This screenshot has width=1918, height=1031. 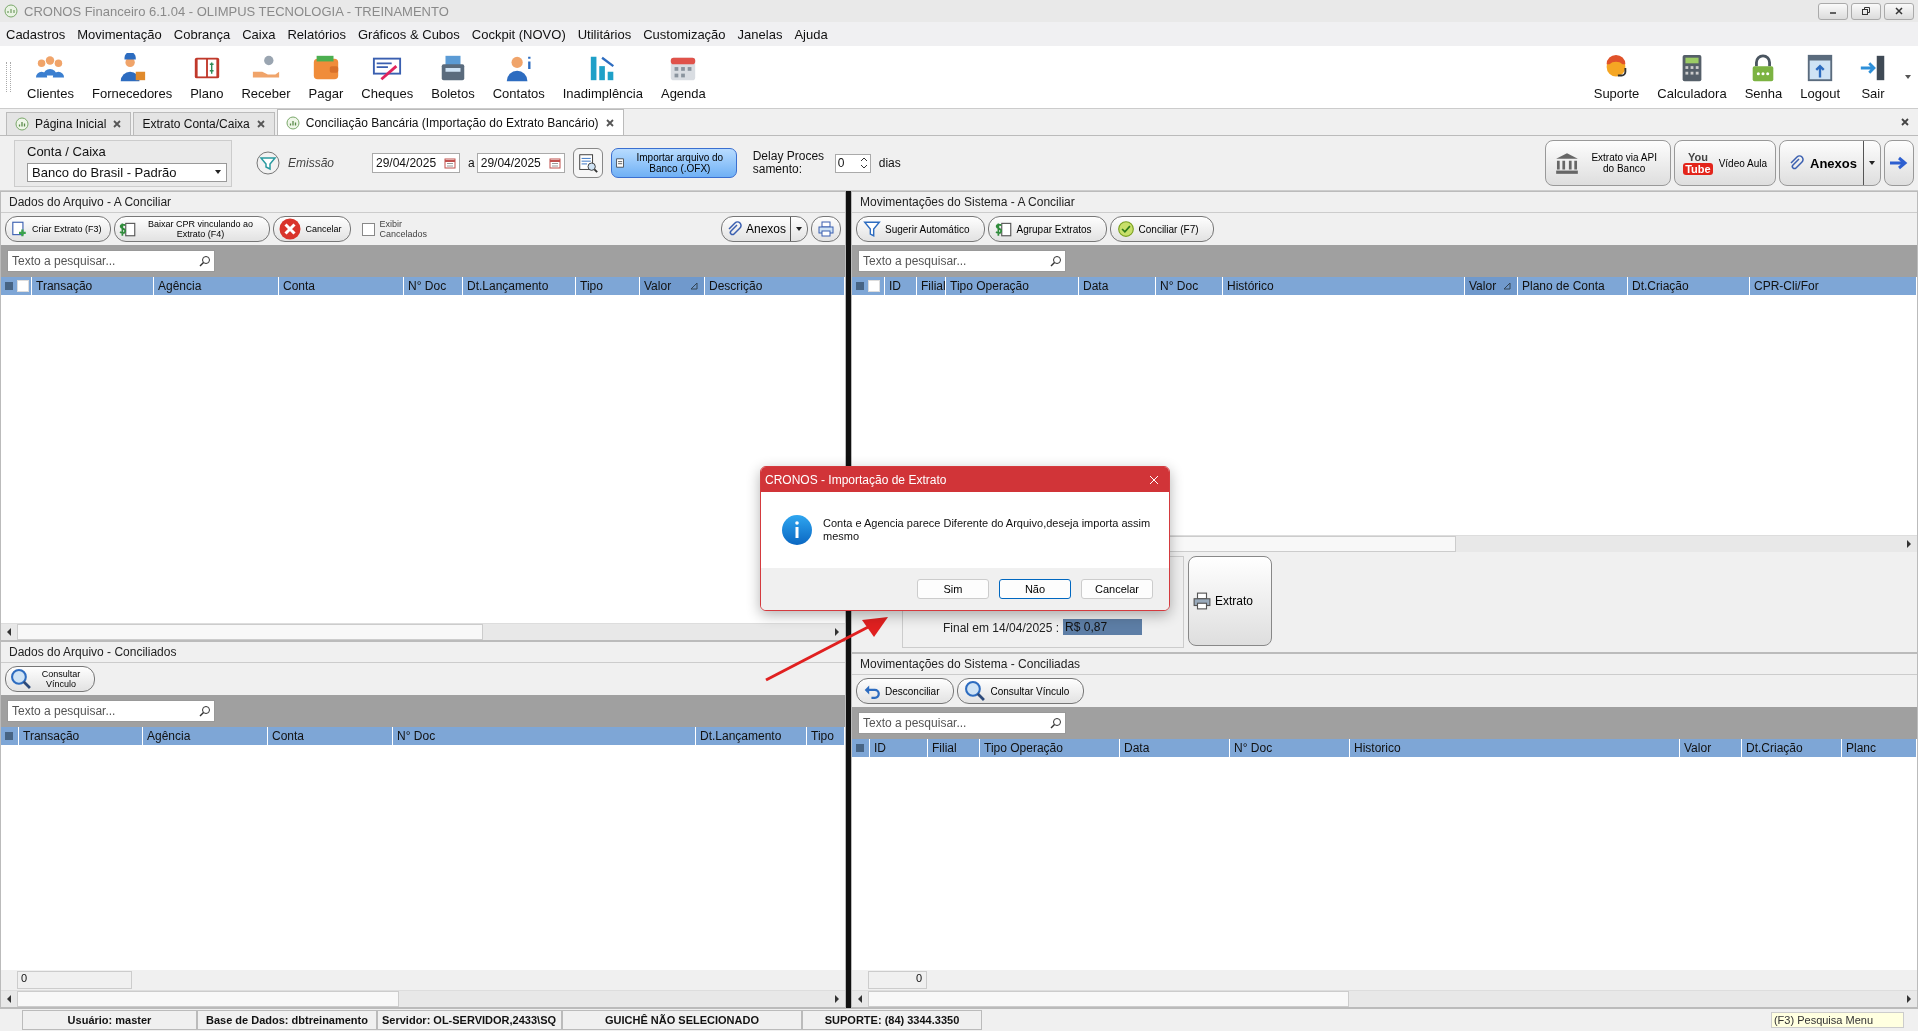 I want to click on dialog-button: Cancelar, so click(x=1117, y=589).